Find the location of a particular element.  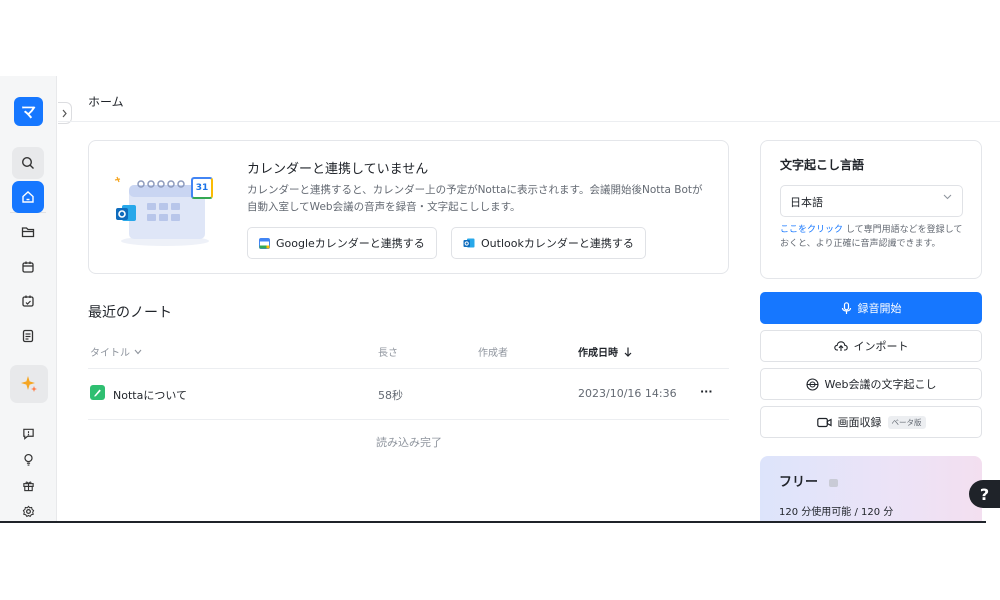

sidebar-item-settings is located at coordinates (28, 509).